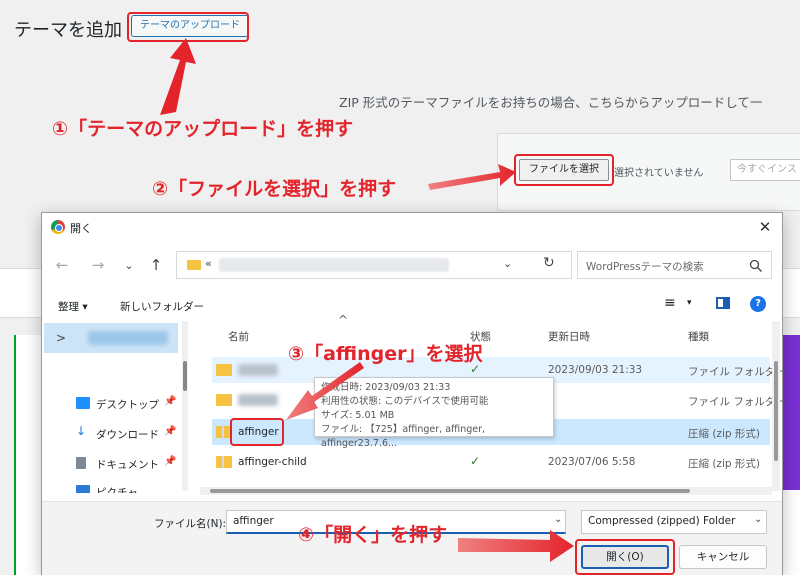 This screenshot has height=575, width=800. What do you see at coordinates (81, 431) in the screenshot?
I see `download-icon: ↓` at bounding box center [81, 431].